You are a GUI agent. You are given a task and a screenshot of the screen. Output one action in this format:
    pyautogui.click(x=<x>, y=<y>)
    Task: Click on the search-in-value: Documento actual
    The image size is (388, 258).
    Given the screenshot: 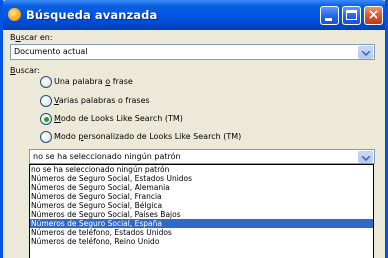 What is the action you would take?
    pyautogui.click(x=51, y=51)
    